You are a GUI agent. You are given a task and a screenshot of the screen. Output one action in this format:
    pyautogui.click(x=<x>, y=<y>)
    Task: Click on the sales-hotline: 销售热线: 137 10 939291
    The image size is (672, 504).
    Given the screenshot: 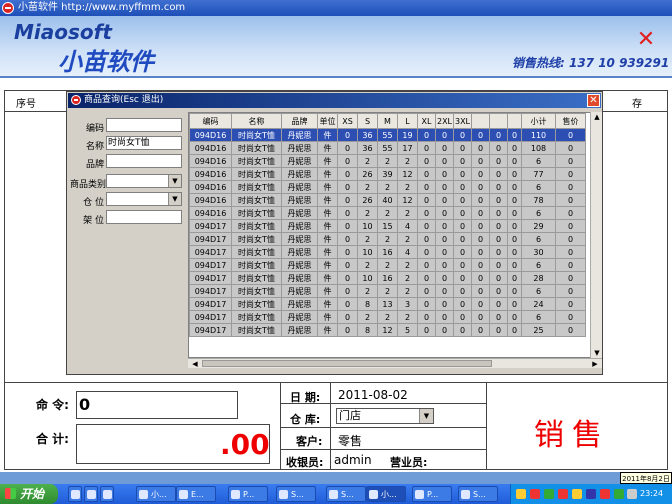 What is the action you would take?
    pyautogui.click(x=591, y=63)
    